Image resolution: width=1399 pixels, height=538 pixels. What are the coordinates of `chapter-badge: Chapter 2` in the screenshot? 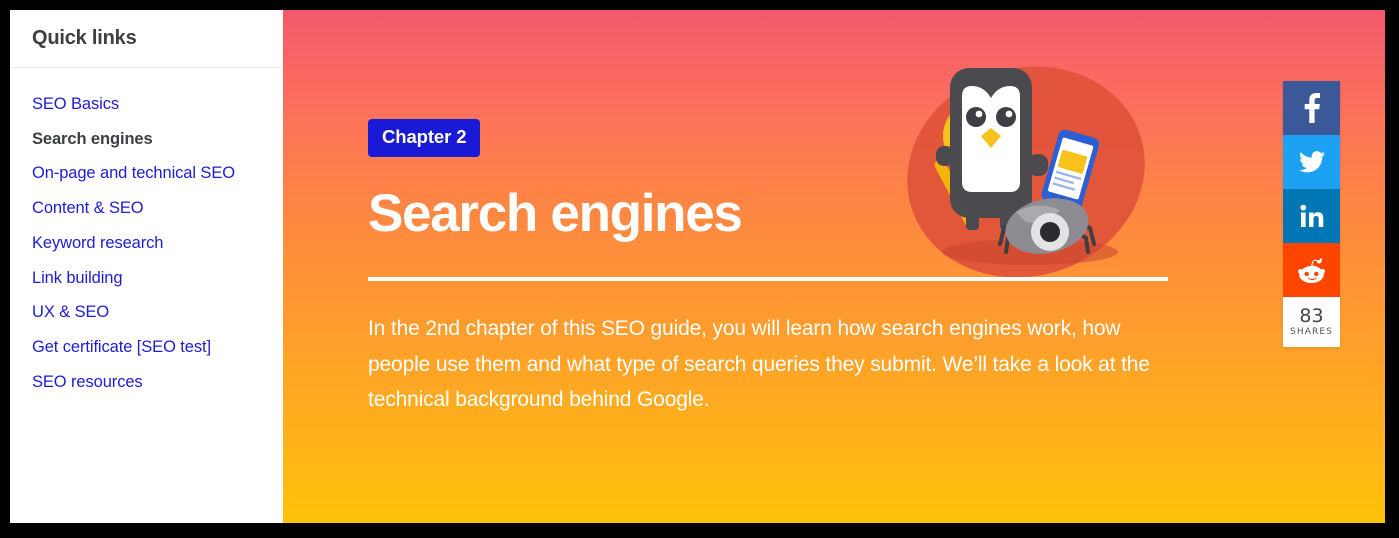 It's located at (424, 138).